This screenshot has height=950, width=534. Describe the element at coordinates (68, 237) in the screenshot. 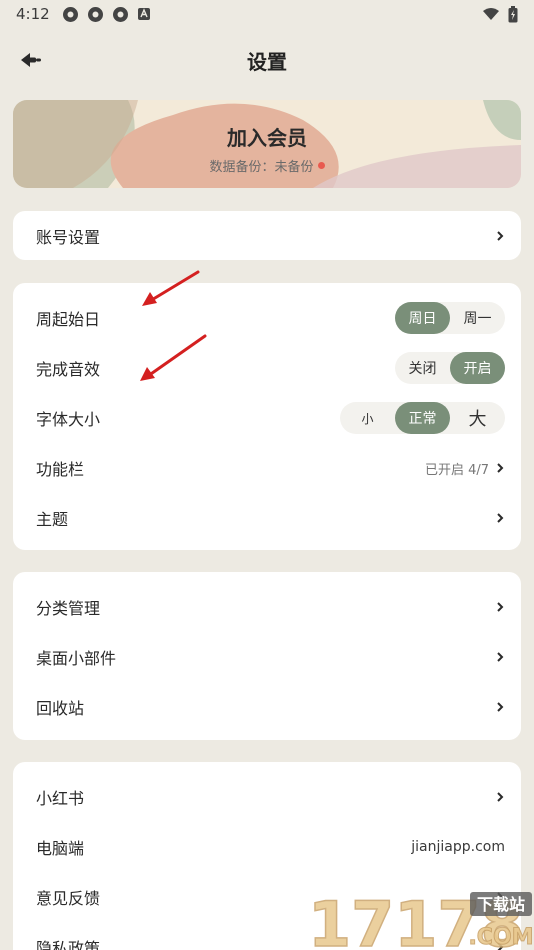

I see `account-settings-label: 账号设置` at that location.